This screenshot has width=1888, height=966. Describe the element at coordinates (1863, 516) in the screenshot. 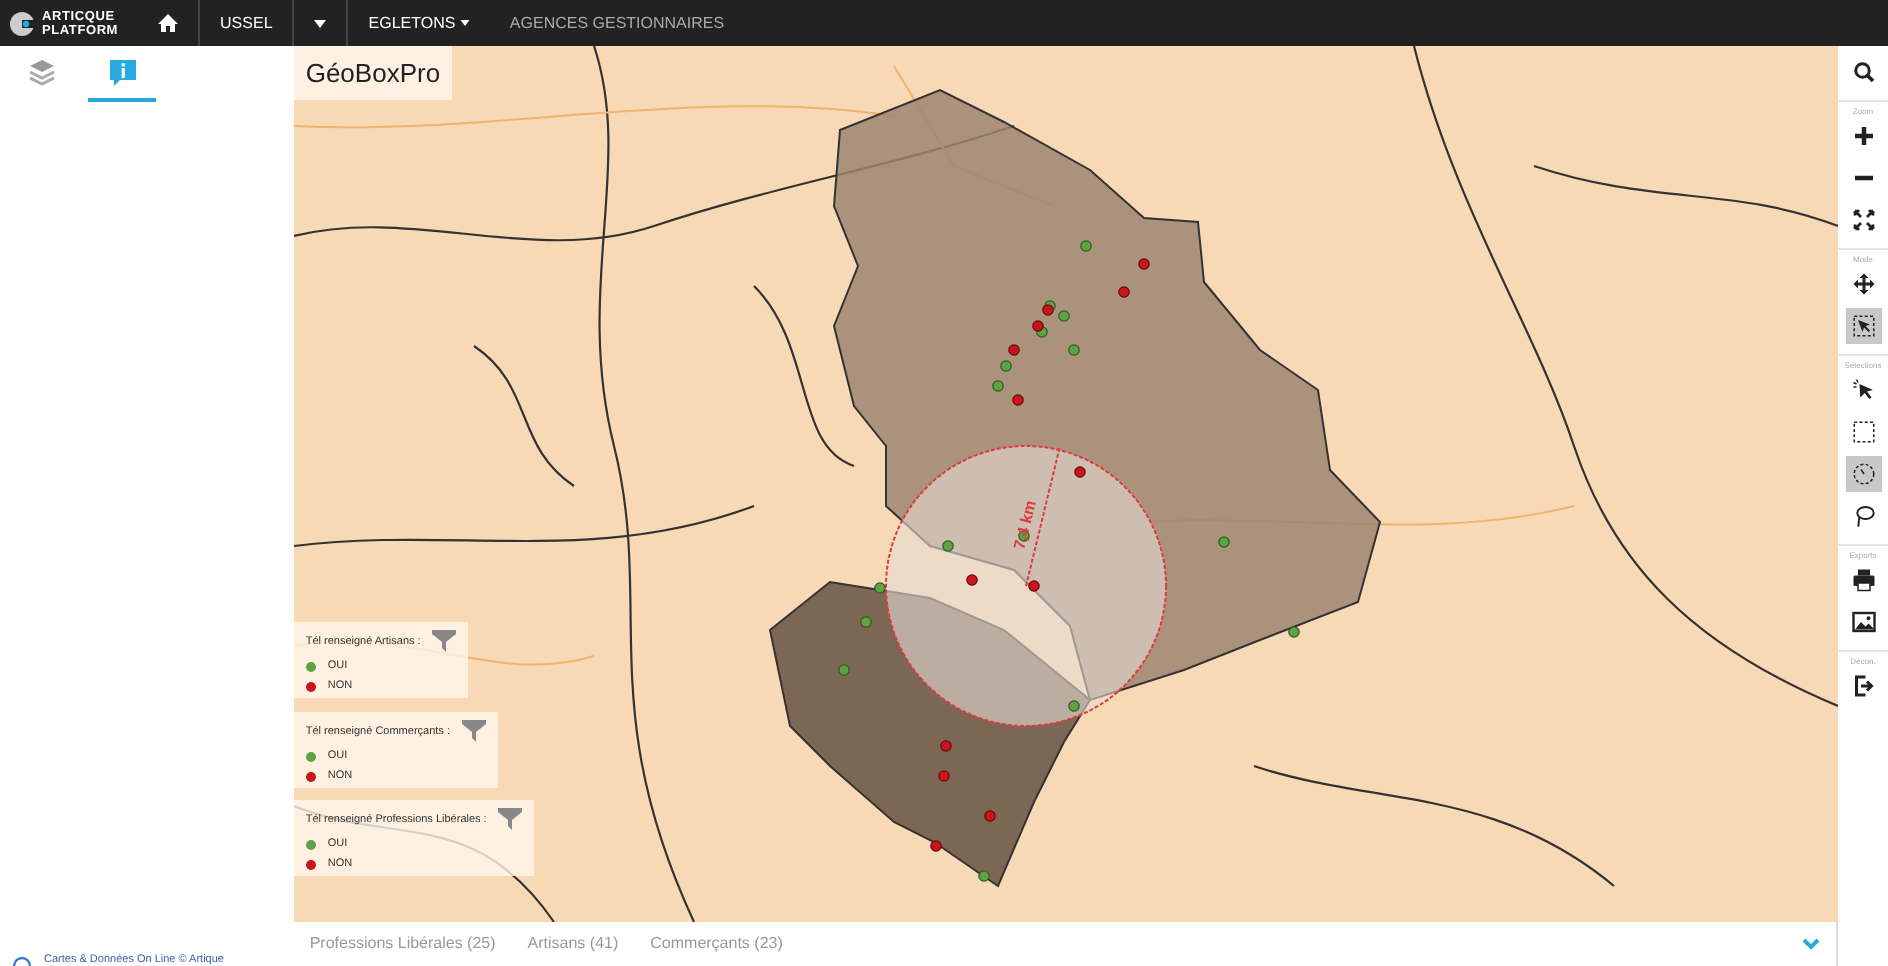

I see `lasso-icon` at that location.